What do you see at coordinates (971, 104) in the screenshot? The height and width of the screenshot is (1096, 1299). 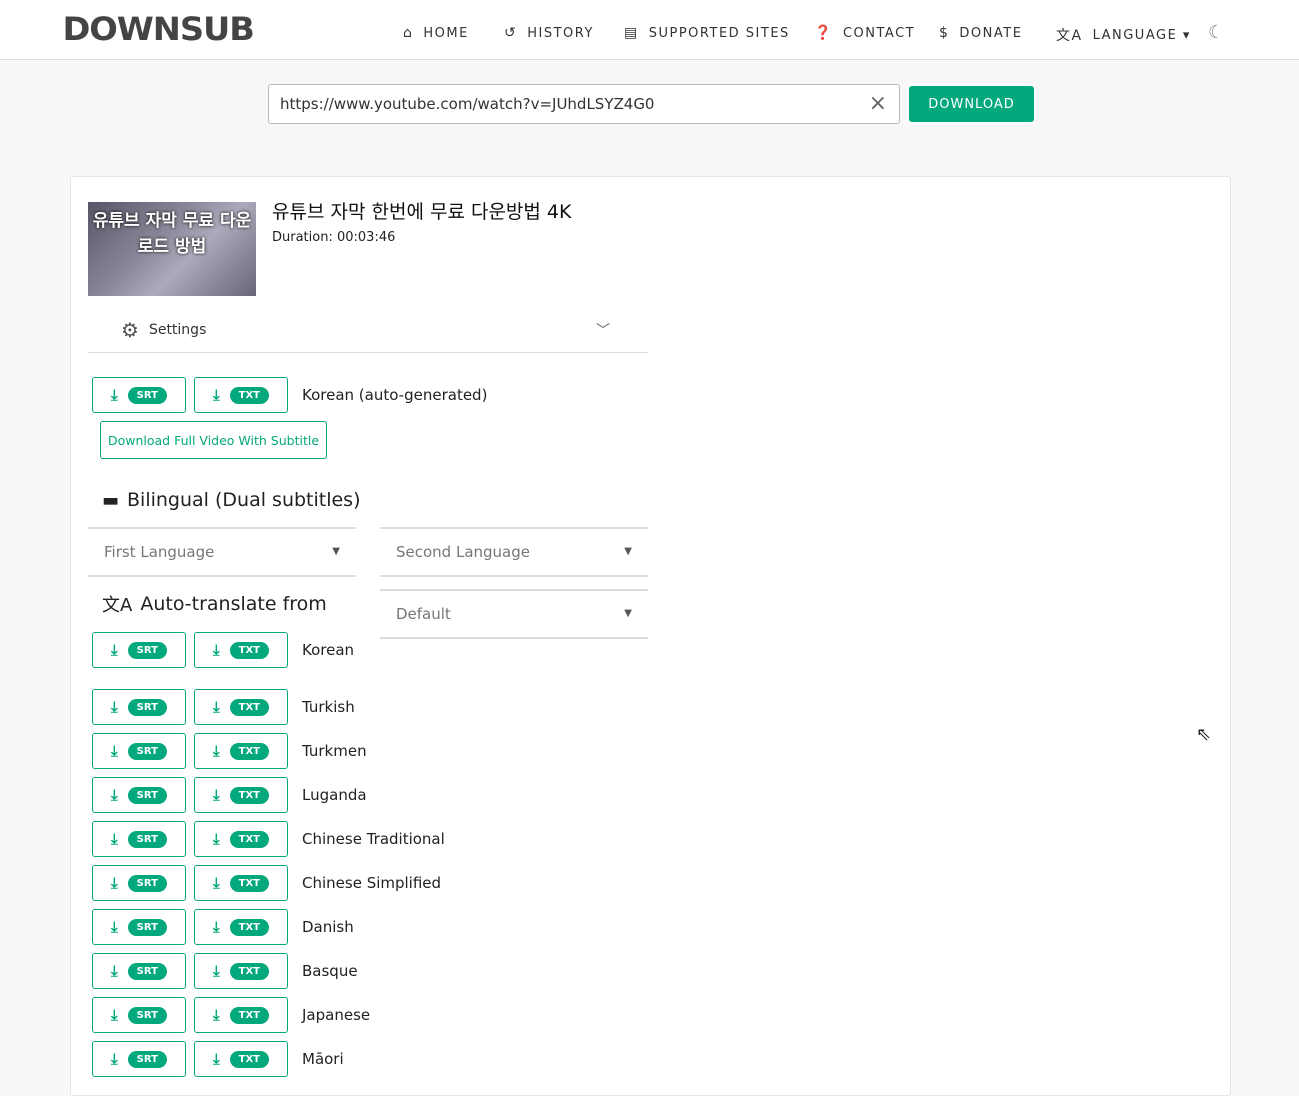 I see `download-button: DOWNLOAD` at bounding box center [971, 104].